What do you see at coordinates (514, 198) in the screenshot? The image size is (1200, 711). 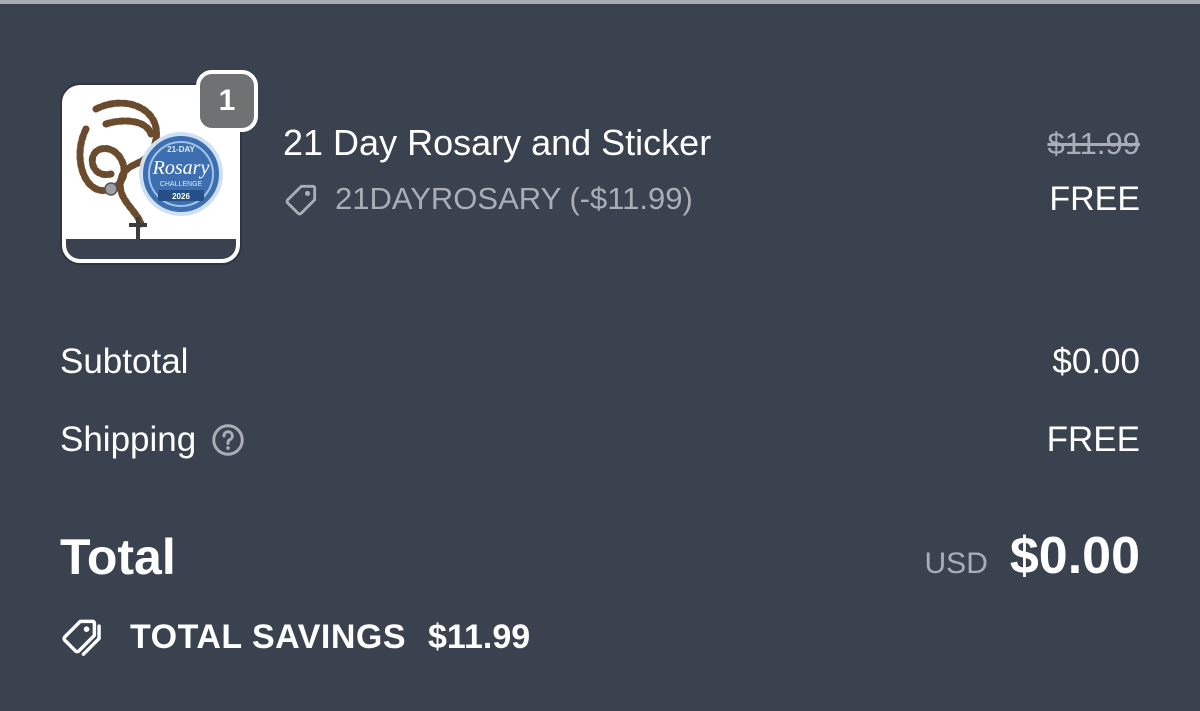 I see `discount-code-text: 21DAYROSARY (-$11.99)` at bounding box center [514, 198].